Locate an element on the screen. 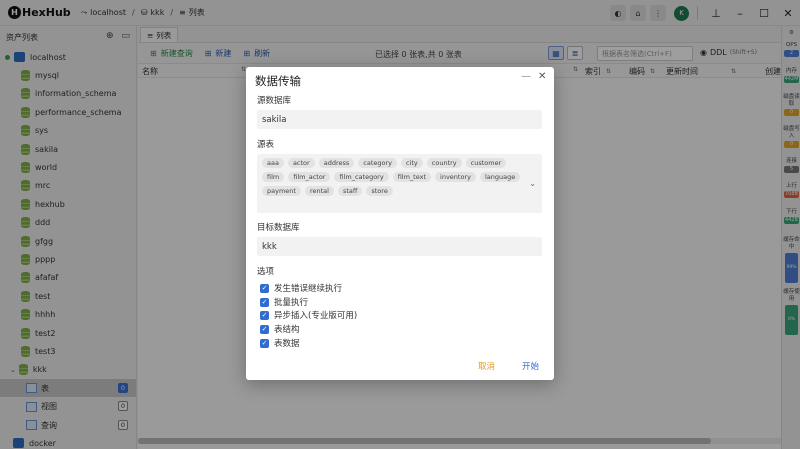  table-tag: category is located at coordinates (377, 163).